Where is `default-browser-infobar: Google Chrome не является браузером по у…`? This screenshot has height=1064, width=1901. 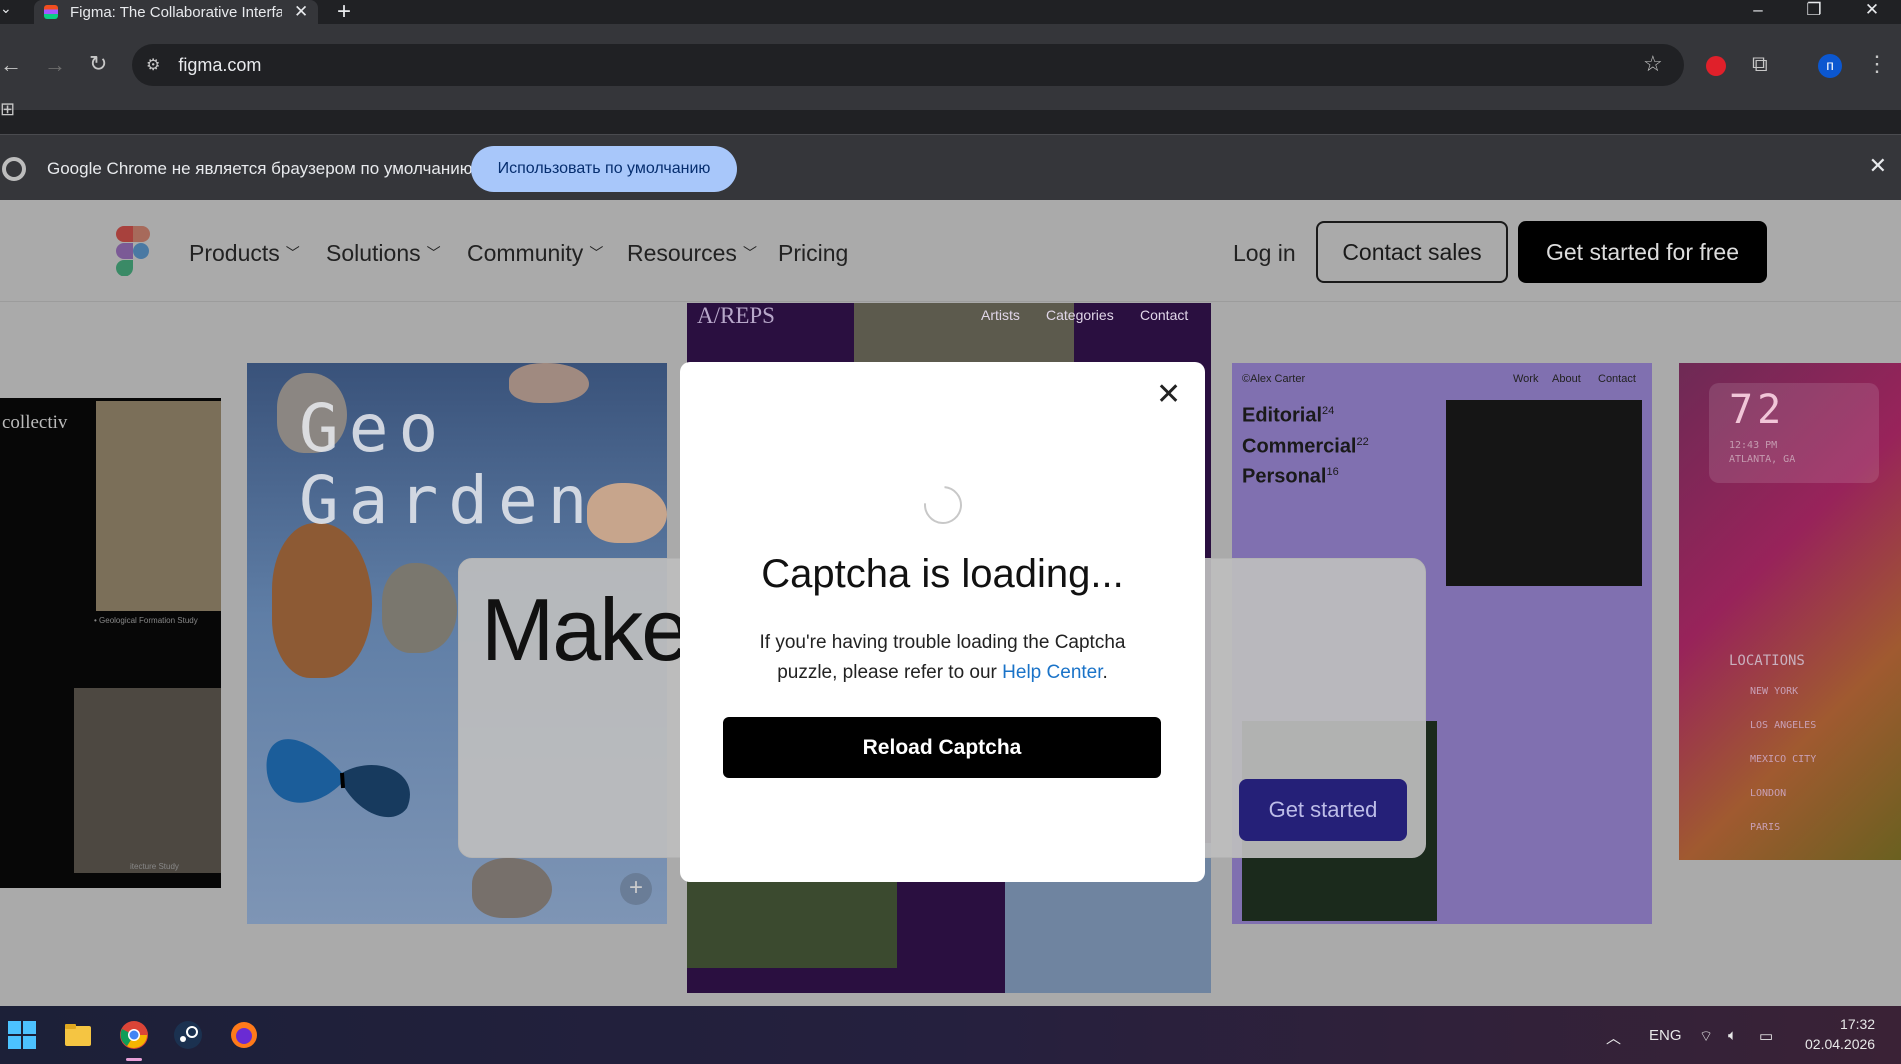
default-browser-infobar: Google Chrome не является браузером по у… is located at coordinates (950, 167).